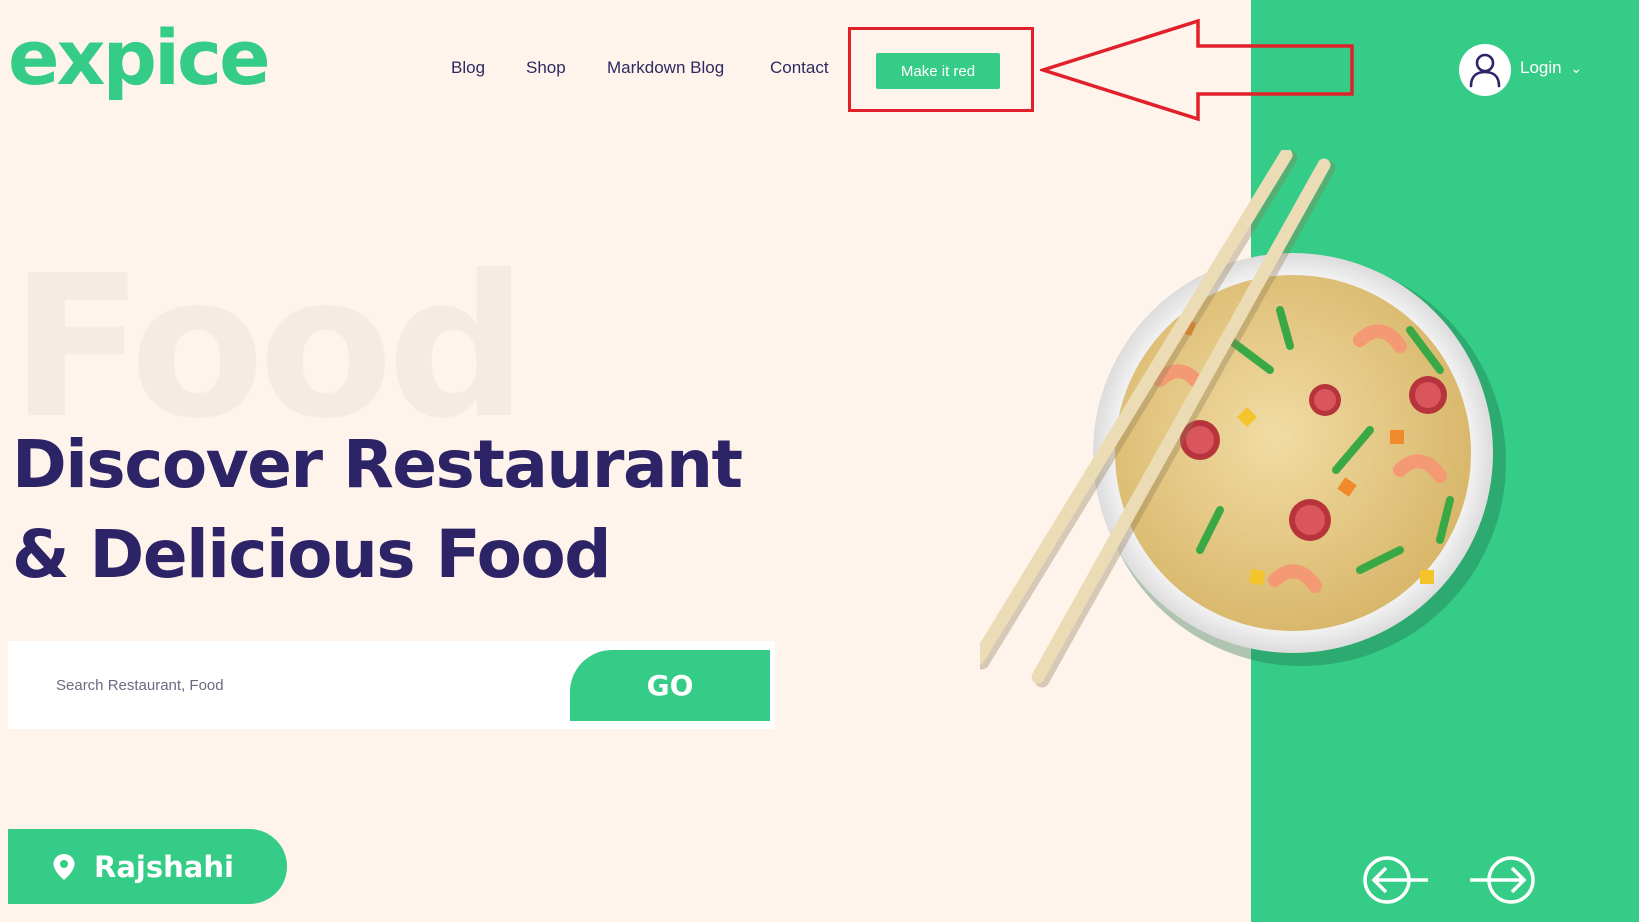  I want to click on nav-link-markdown-blog: Markdown Blog, so click(665, 68).